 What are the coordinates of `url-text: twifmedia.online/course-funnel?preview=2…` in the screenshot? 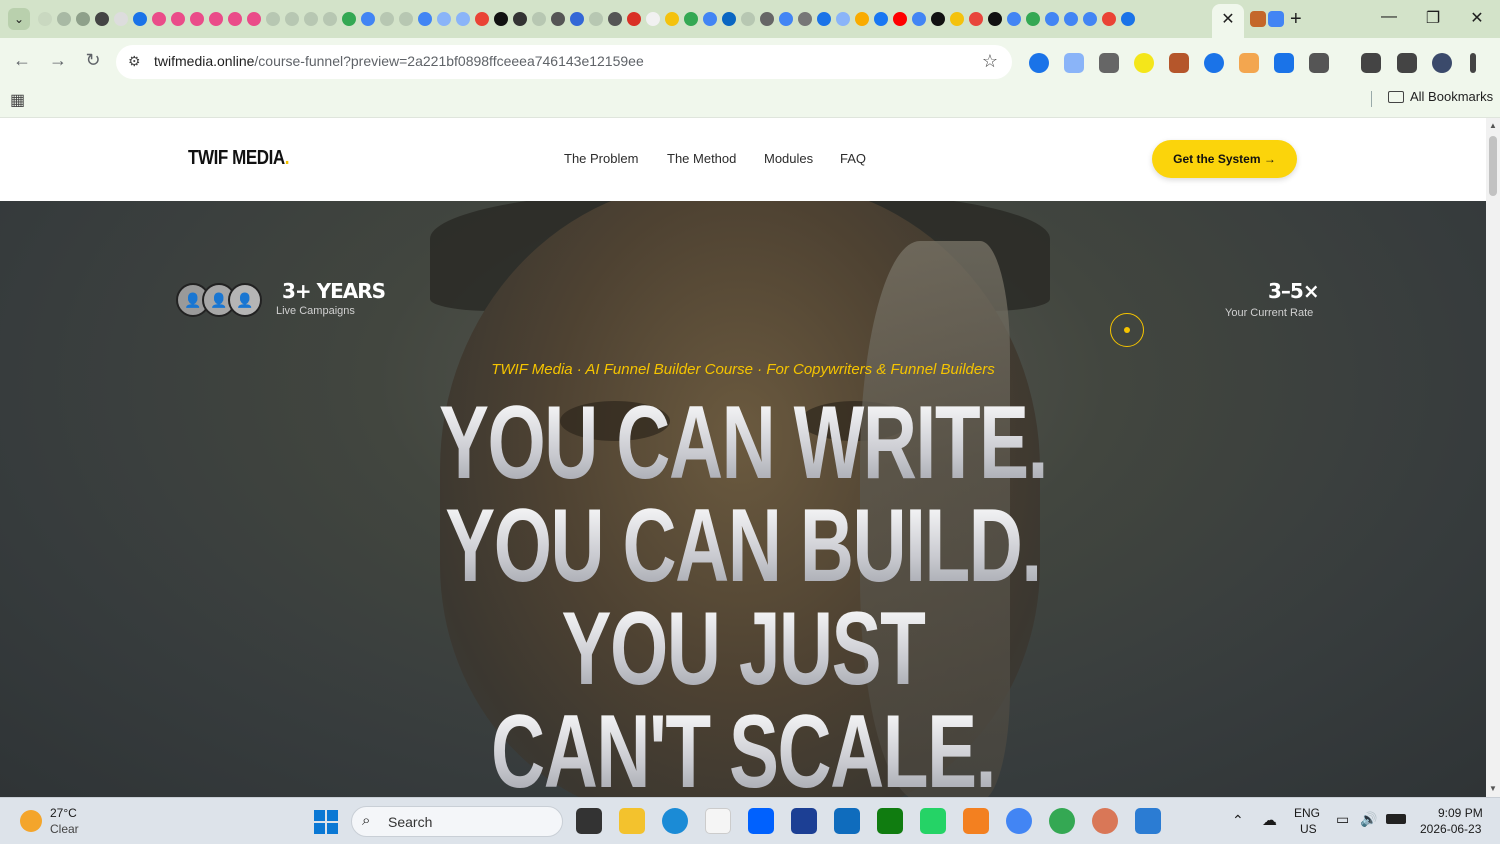 It's located at (399, 61).